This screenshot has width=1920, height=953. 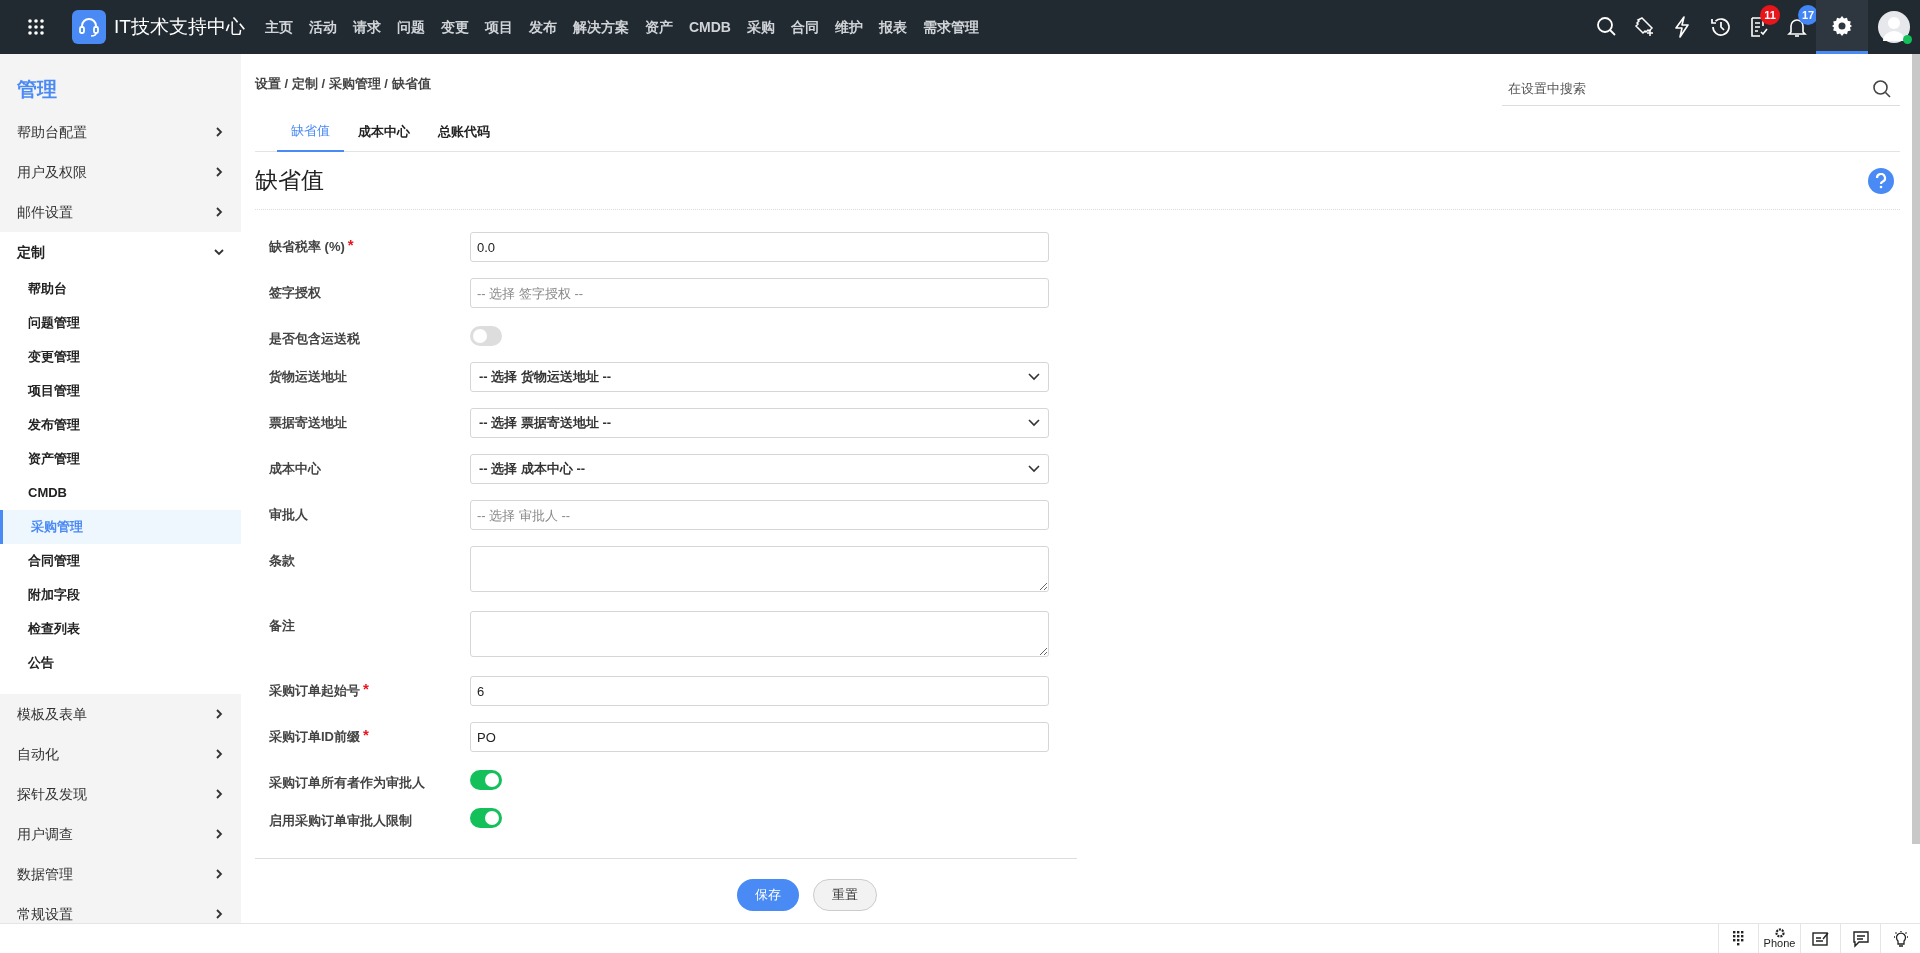 What do you see at coordinates (120, 212) in the screenshot?
I see `sidebar-item: 邮件设置` at bounding box center [120, 212].